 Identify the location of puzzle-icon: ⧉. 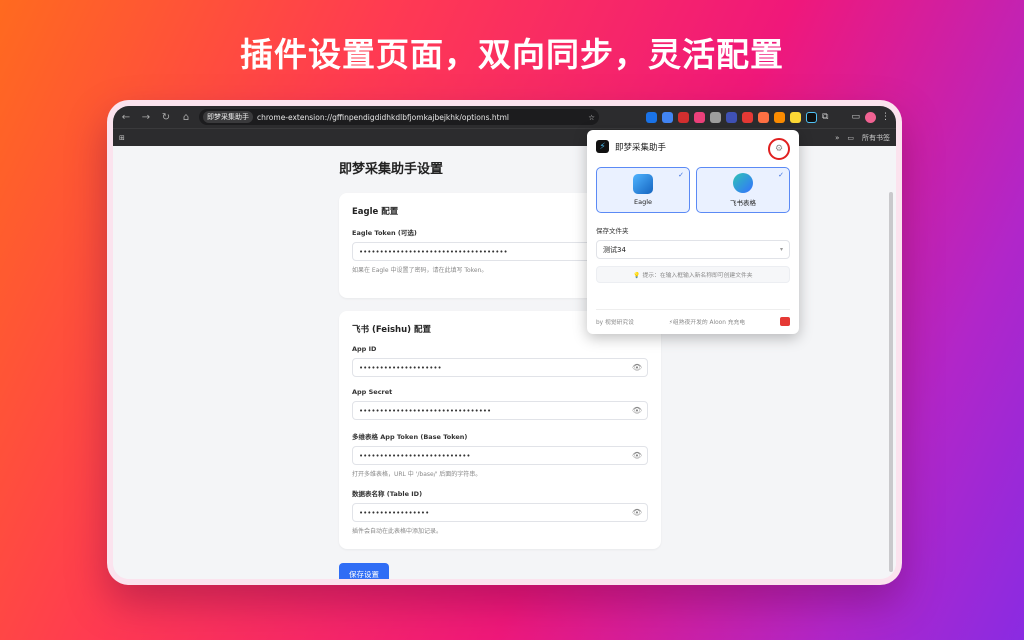
(825, 117).